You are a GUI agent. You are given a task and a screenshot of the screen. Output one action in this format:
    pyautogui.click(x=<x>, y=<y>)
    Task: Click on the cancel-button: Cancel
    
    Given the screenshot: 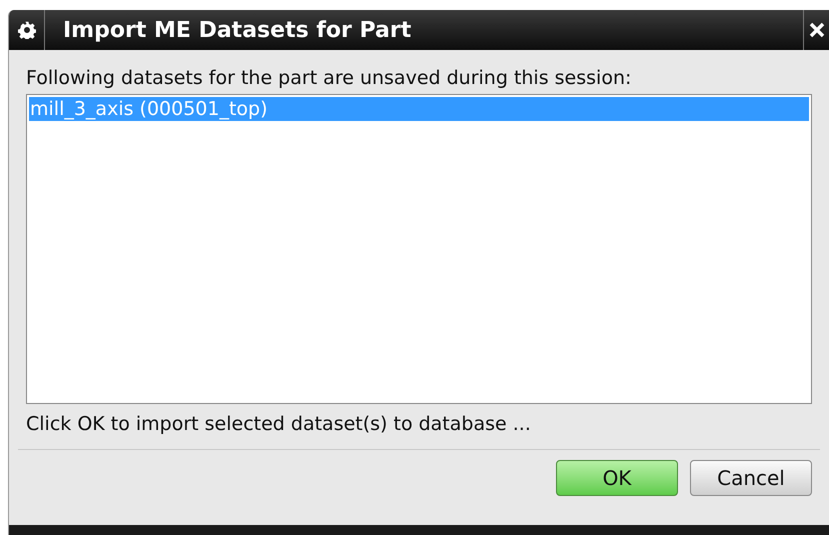 What is the action you would take?
    pyautogui.click(x=751, y=478)
    